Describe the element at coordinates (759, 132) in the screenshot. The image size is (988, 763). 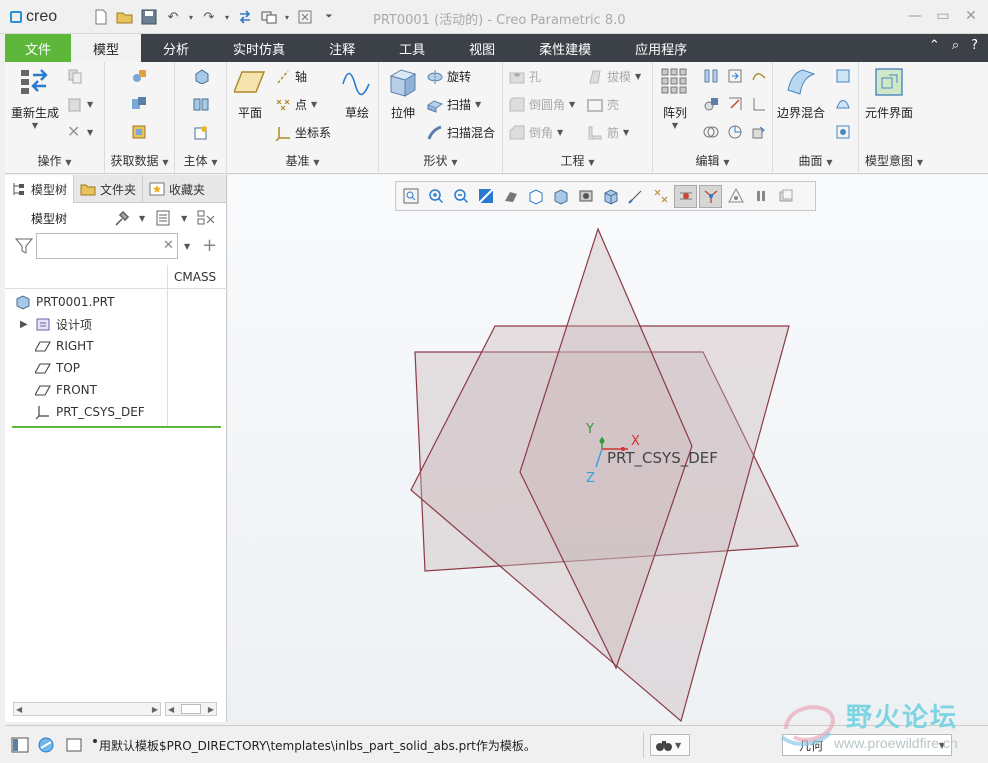
I see `thicken-button` at that location.